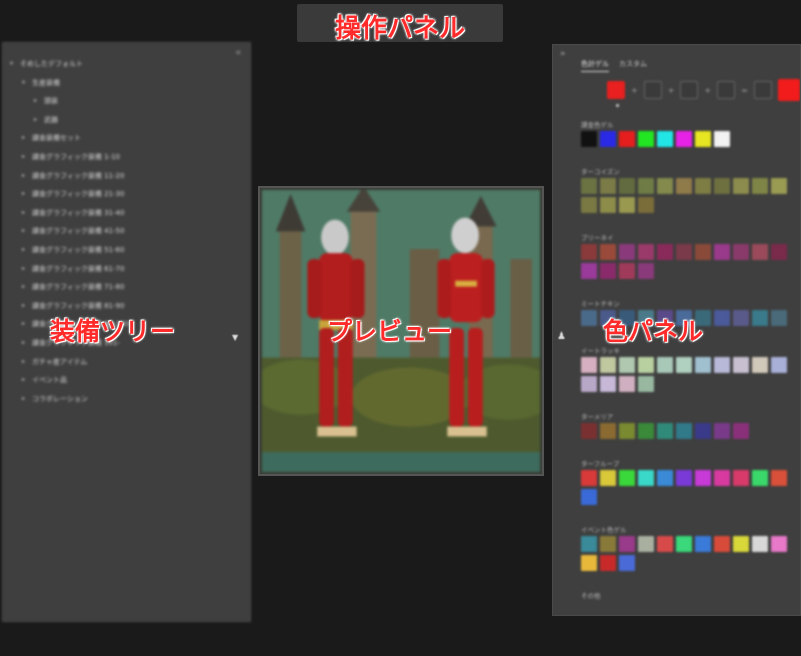 This screenshot has height=656, width=801. Describe the element at coordinates (69, 176) in the screenshot. I see `tree-item: ▸ 課金グラフィック装備 11-20` at that location.